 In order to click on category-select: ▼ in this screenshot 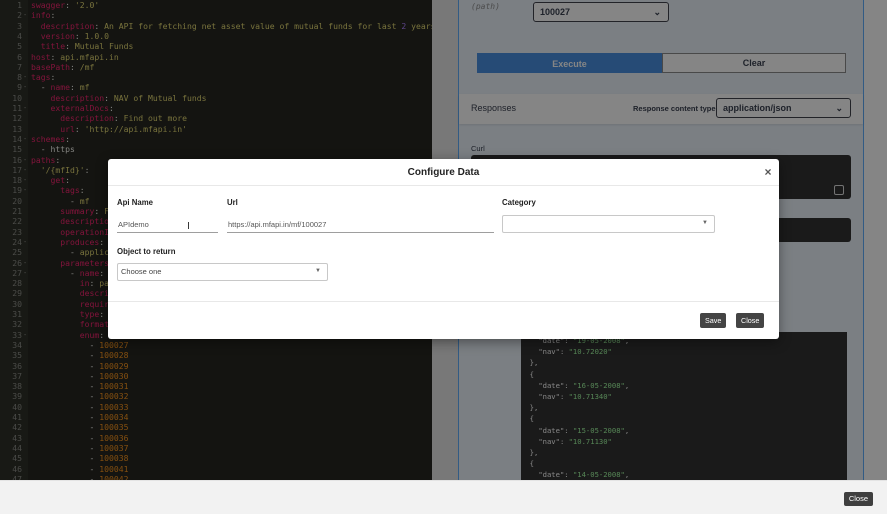, I will do `click(608, 224)`.